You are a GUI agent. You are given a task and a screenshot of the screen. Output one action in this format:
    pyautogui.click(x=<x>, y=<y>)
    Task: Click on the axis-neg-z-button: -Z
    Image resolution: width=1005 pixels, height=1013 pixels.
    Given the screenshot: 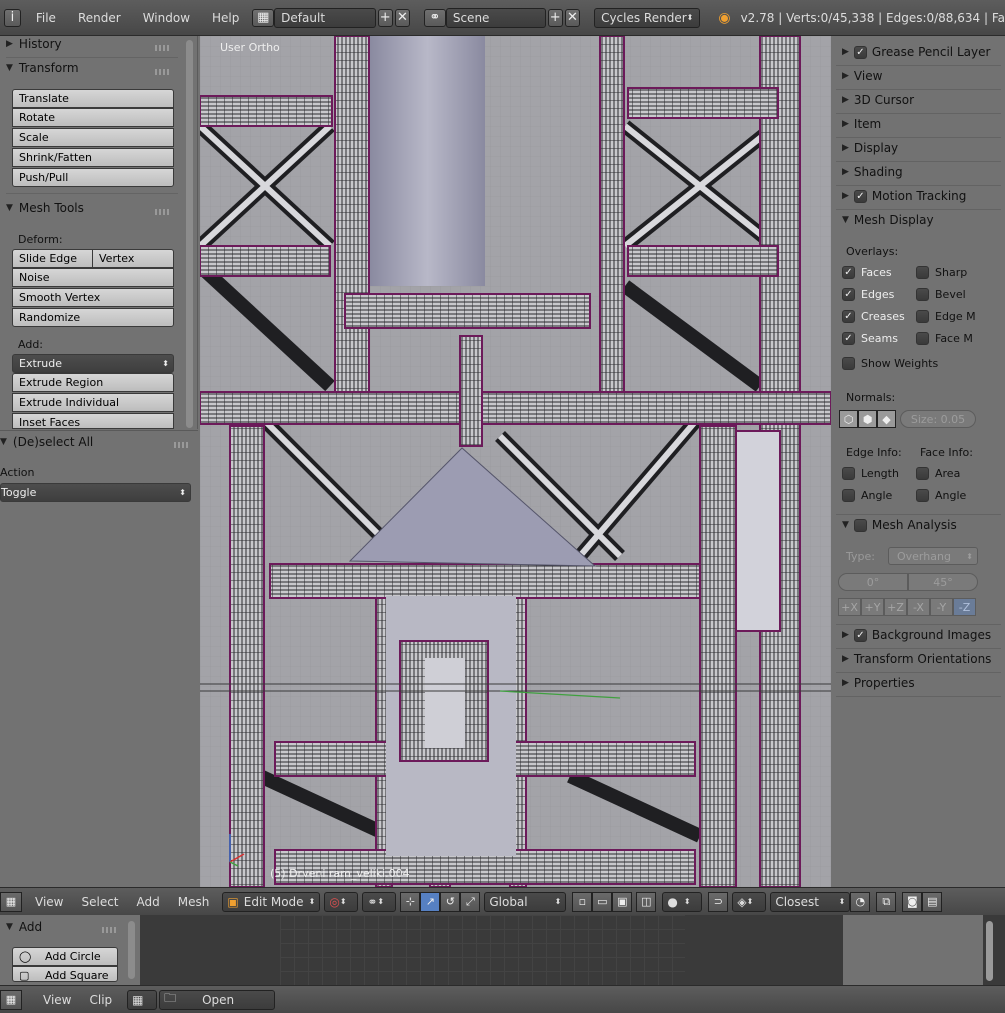 What is the action you would take?
    pyautogui.click(x=964, y=607)
    